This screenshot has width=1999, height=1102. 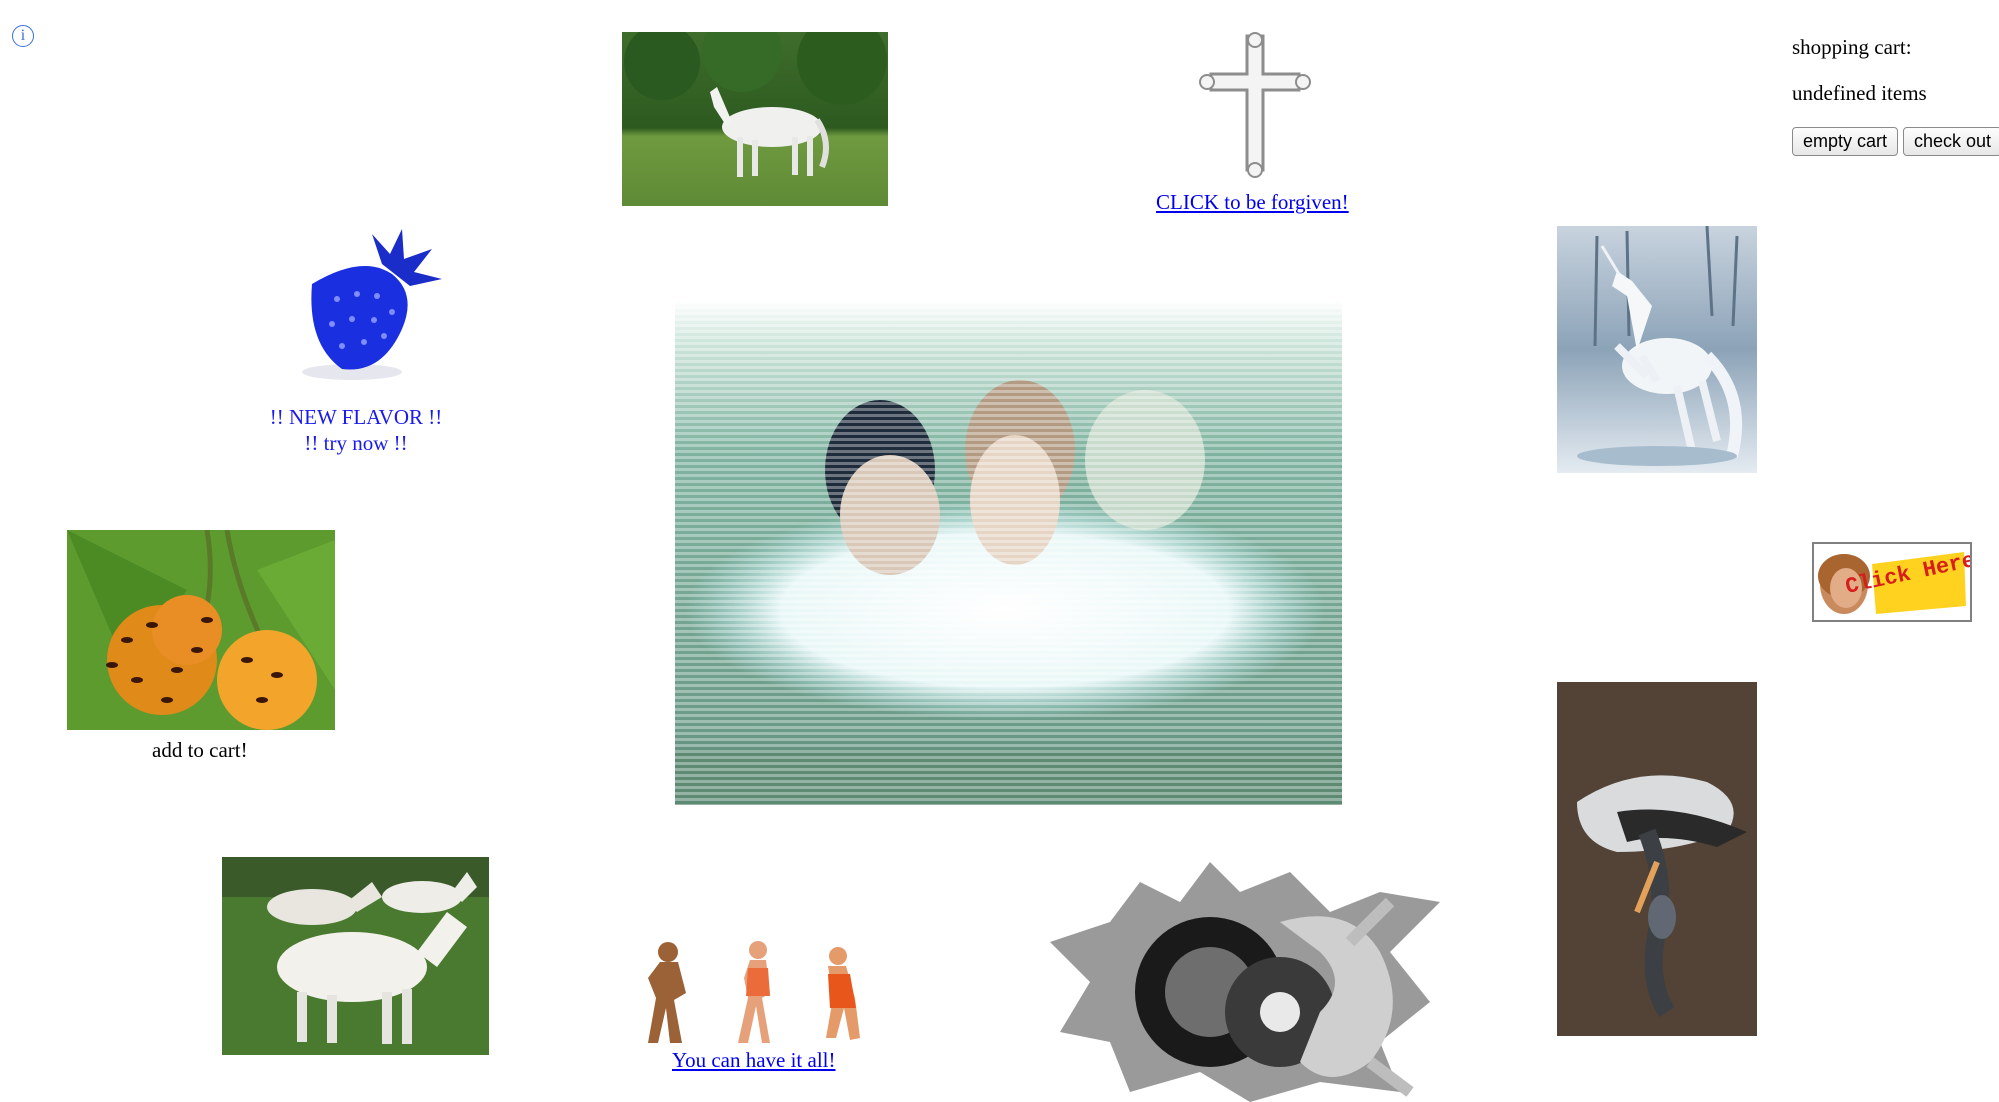 I want to click on goats-photo, so click(x=355, y=956).